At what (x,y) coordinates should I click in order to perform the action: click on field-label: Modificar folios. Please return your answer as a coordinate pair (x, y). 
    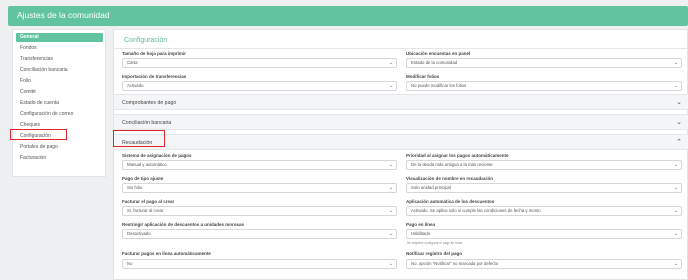
    Looking at the image, I should click on (423, 76).